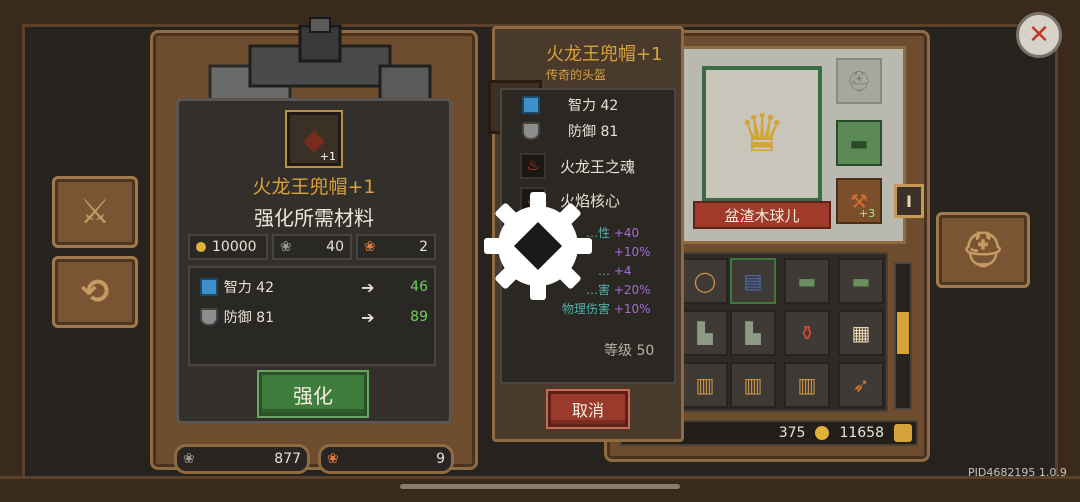 The height and width of the screenshot is (502, 1080). I want to click on loading-gear-icon, so click(538, 246).